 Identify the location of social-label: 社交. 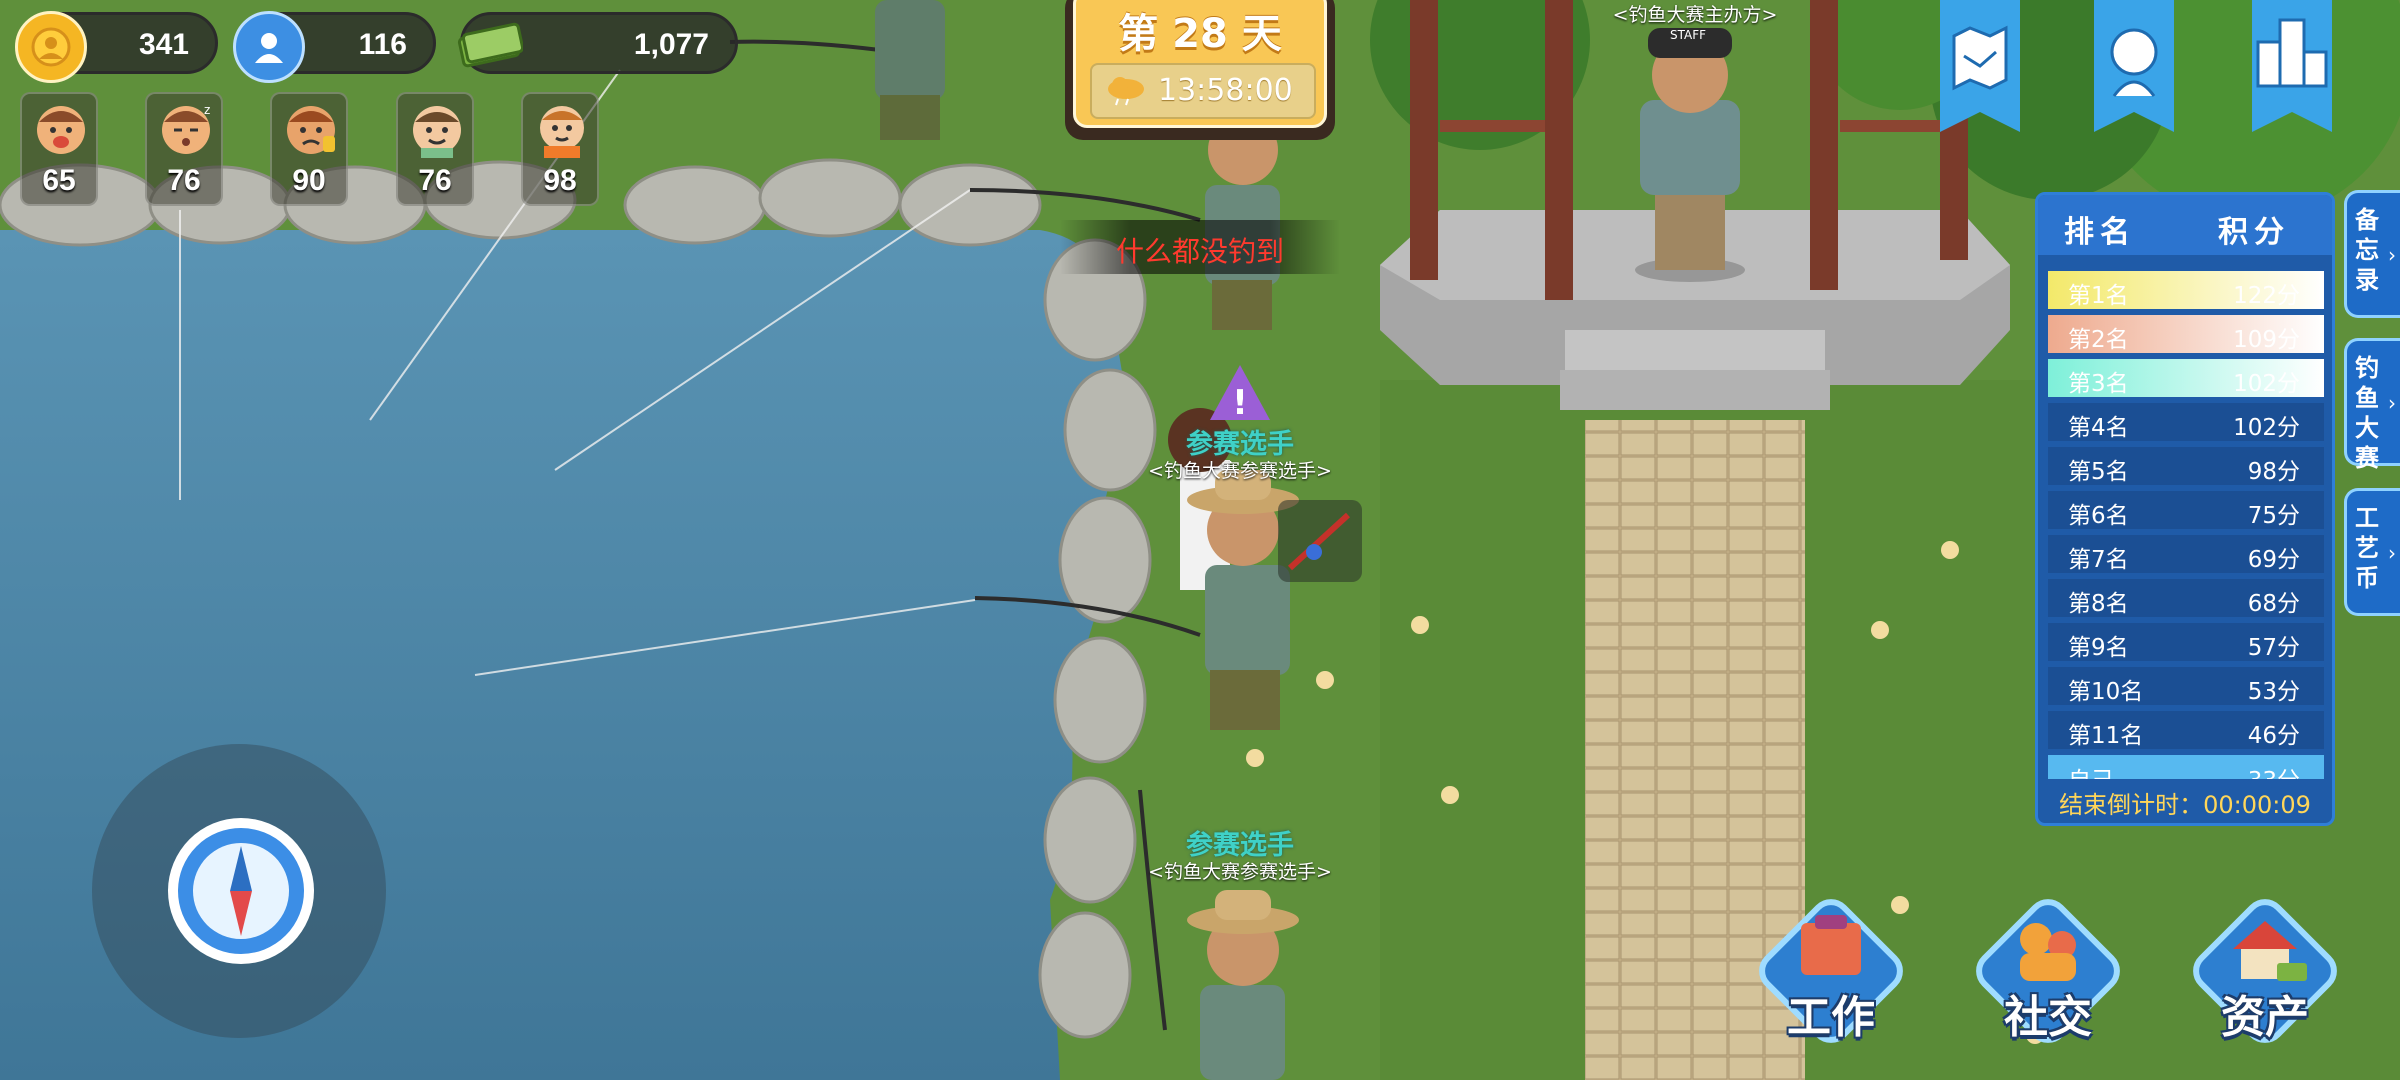
(2048, 1017).